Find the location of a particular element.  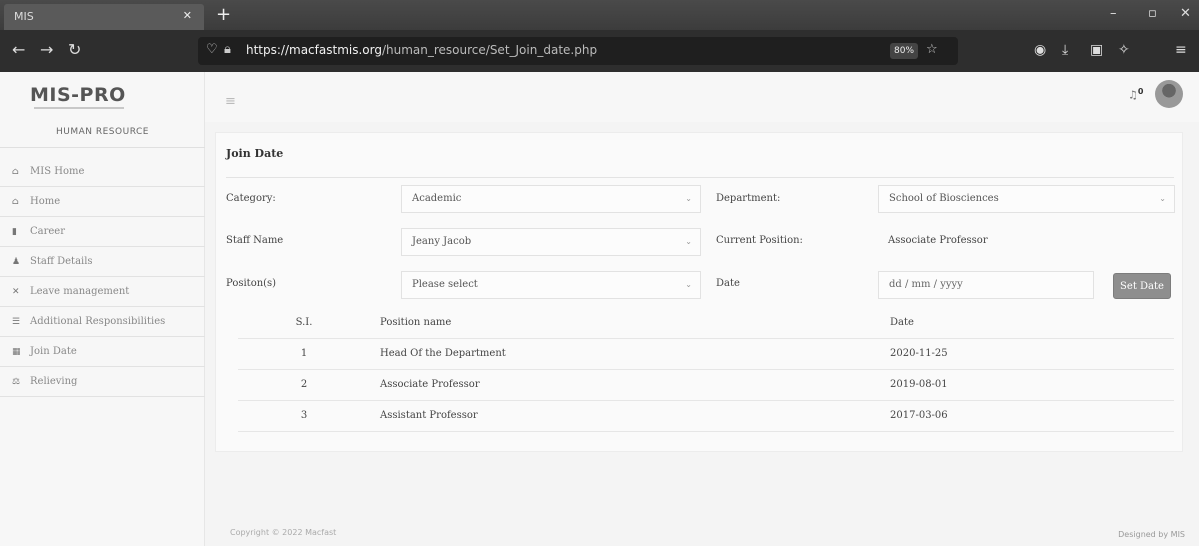

sidebar-item-label: Leave management is located at coordinates (80, 291).